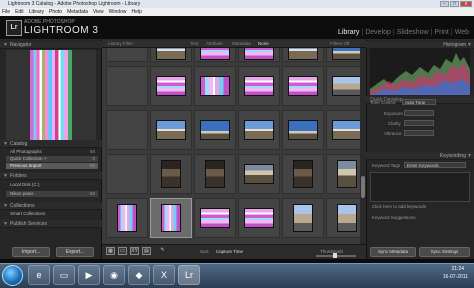 The image size is (474, 288). I want to click on close-button: x, so click(466, 4).